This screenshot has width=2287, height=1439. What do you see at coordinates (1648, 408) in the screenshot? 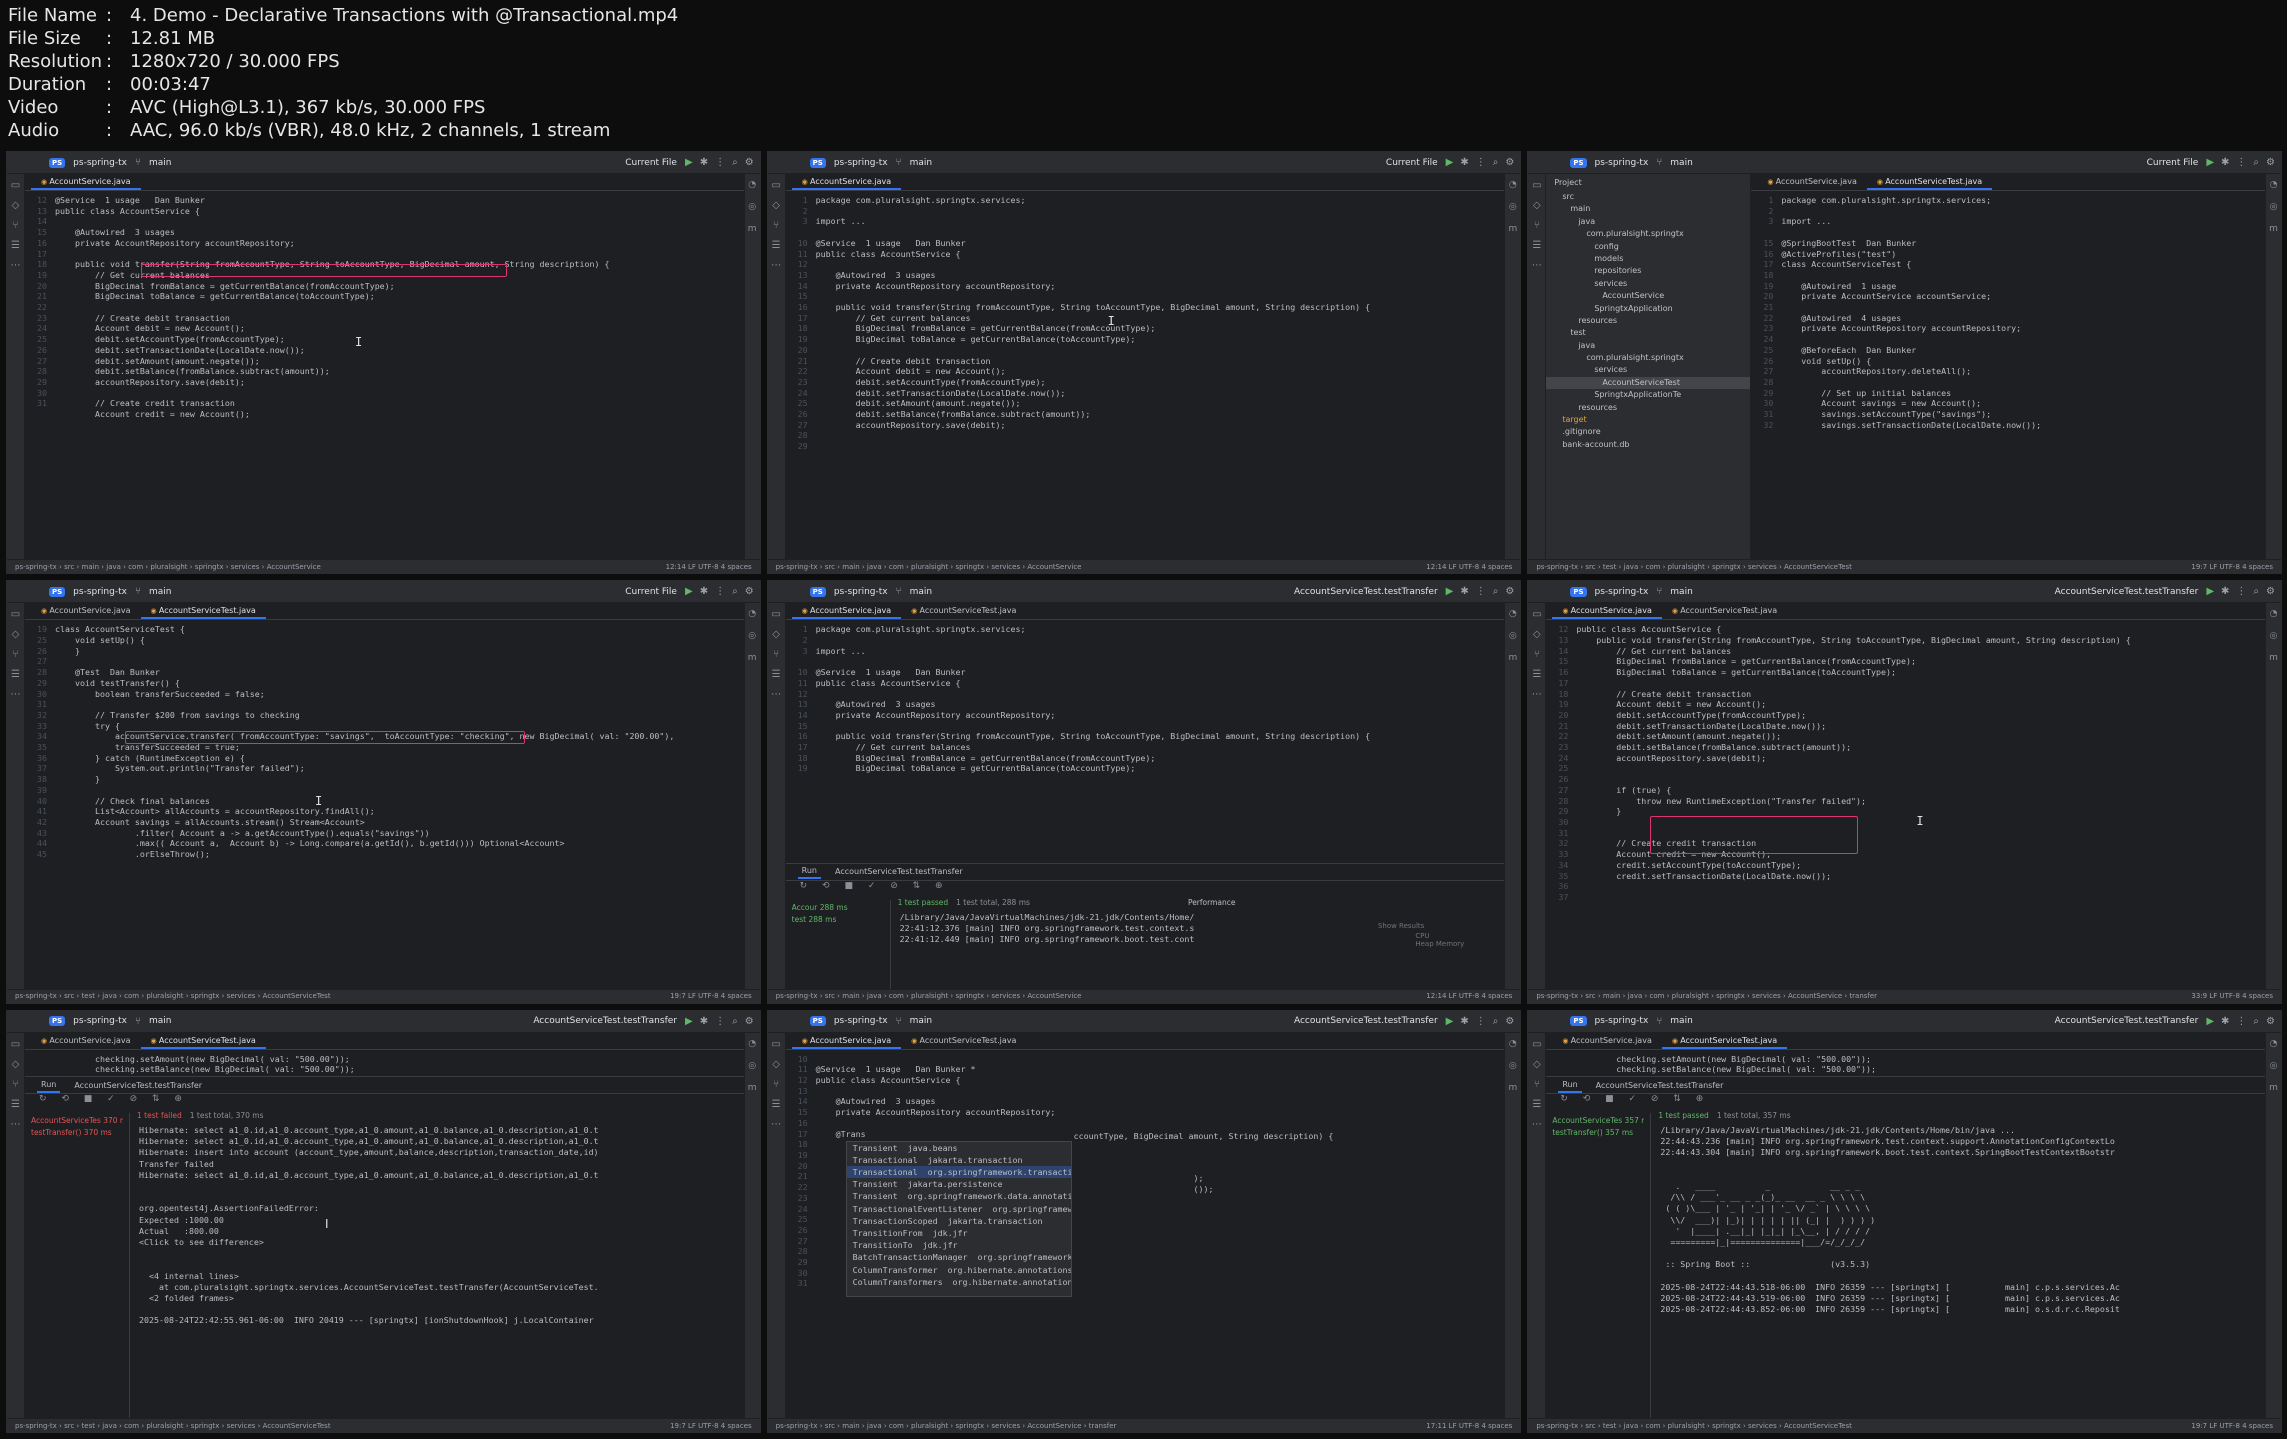
I see `project-tree-item: resources` at bounding box center [1648, 408].